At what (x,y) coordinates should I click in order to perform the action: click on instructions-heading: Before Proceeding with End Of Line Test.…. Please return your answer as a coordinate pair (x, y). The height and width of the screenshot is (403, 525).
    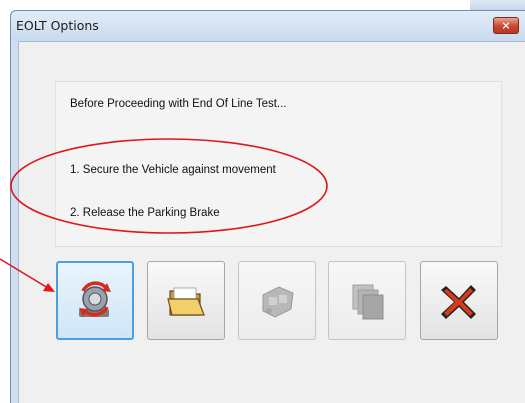
    Looking at the image, I should click on (178, 104).